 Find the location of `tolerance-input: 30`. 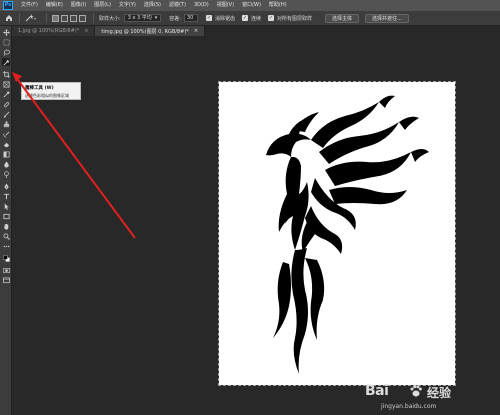

tolerance-input: 30 is located at coordinates (190, 18).